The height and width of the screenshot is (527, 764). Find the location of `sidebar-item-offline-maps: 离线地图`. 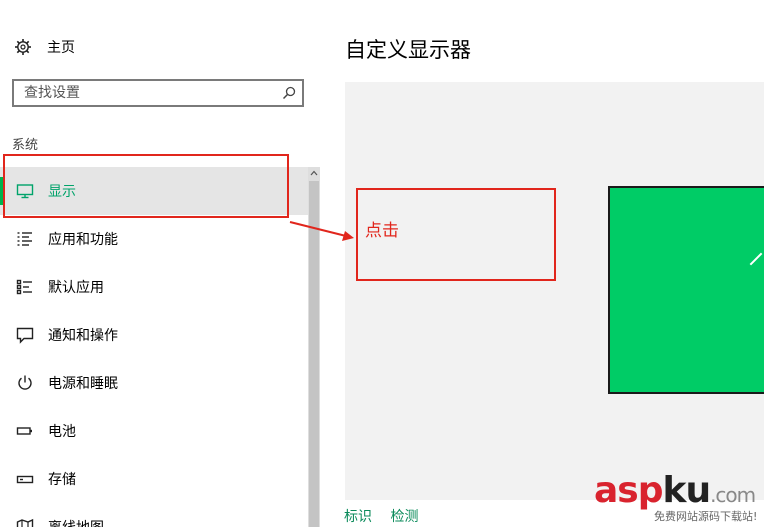

sidebar-item-offline-maps: 离线地图 is located at coordinates (154, 515).